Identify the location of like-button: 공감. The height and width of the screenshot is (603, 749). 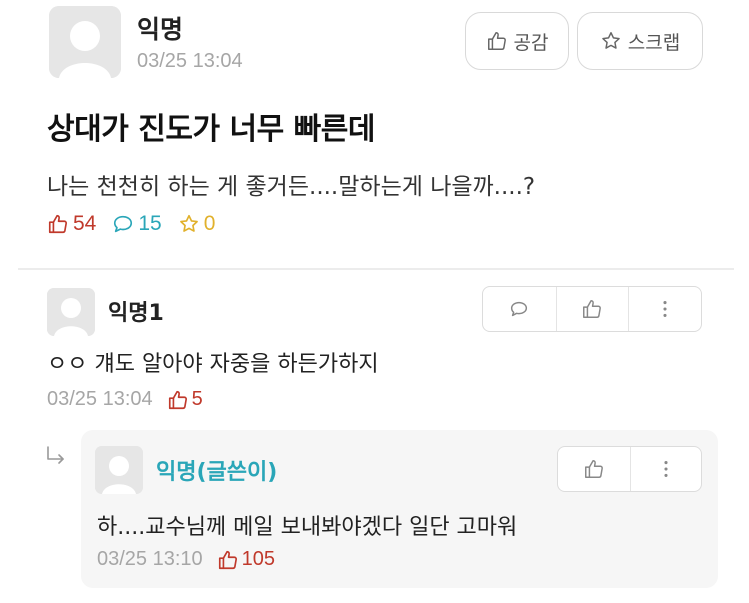
(517, 41).